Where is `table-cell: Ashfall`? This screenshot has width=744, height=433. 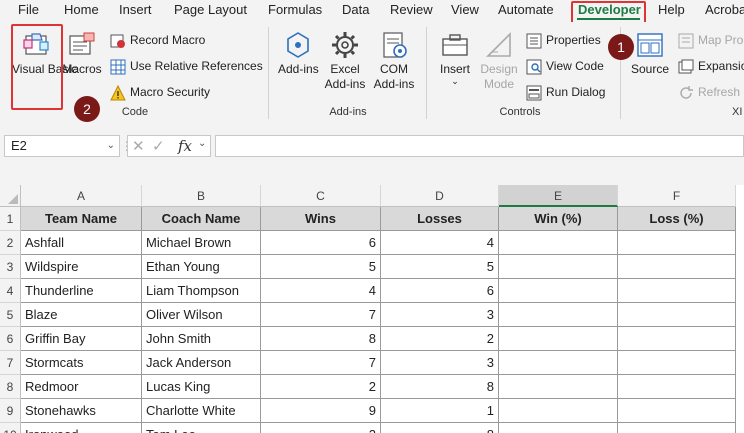 table-cell: Ashfall is located at coordinates (81, 243).